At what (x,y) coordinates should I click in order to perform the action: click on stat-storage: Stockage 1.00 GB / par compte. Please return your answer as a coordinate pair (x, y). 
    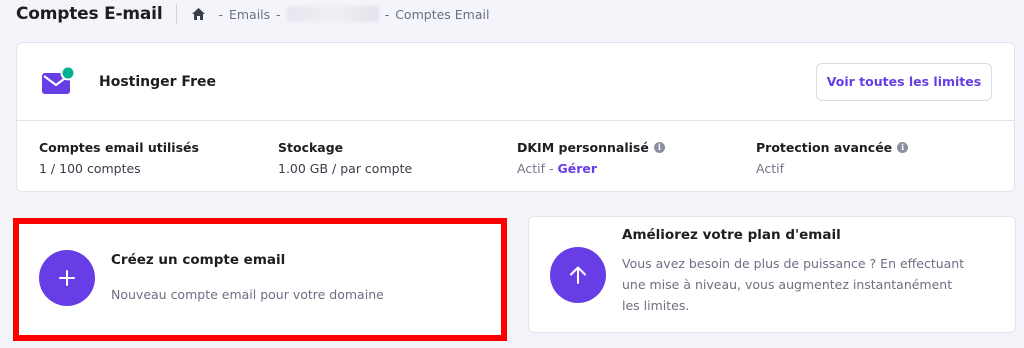
    Looking at the image, I should click on (397, 158).